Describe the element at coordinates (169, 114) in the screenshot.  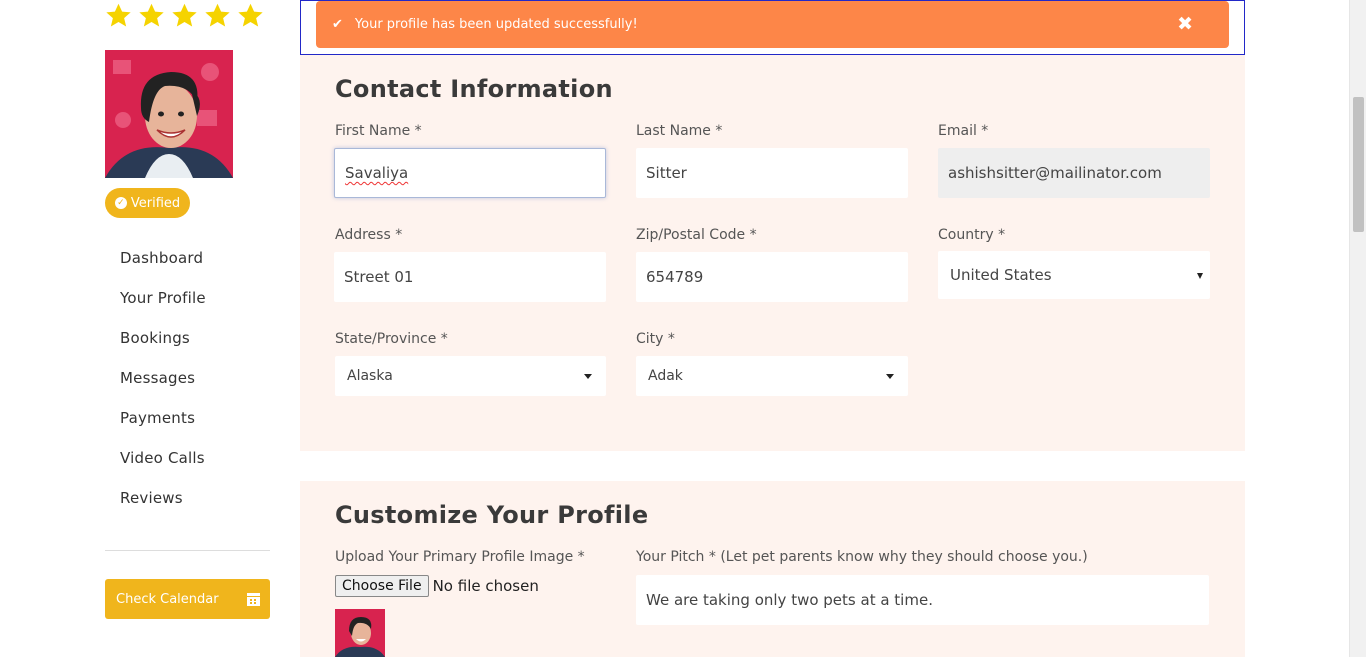
I see `avatar` at that location.